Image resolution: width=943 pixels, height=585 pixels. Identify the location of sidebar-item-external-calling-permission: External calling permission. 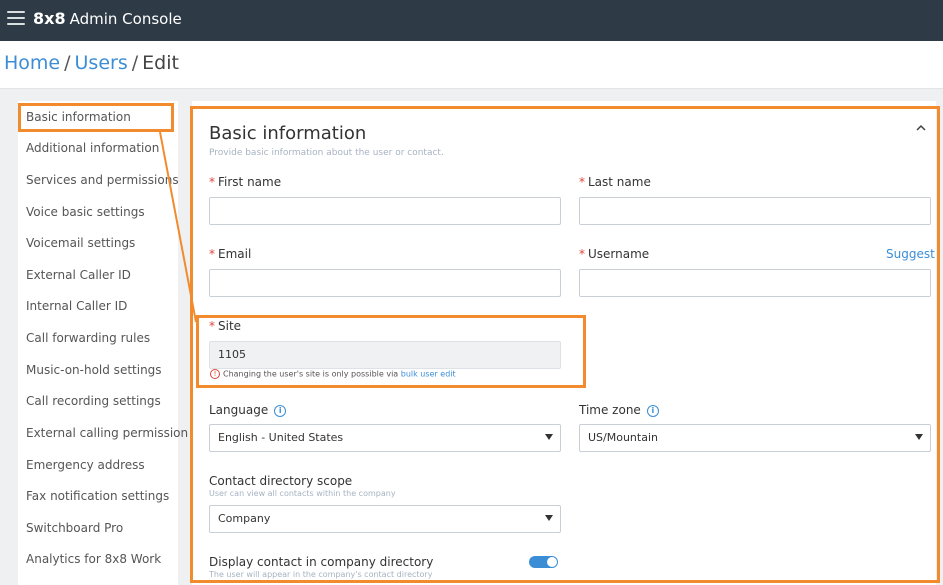
(107, 433).